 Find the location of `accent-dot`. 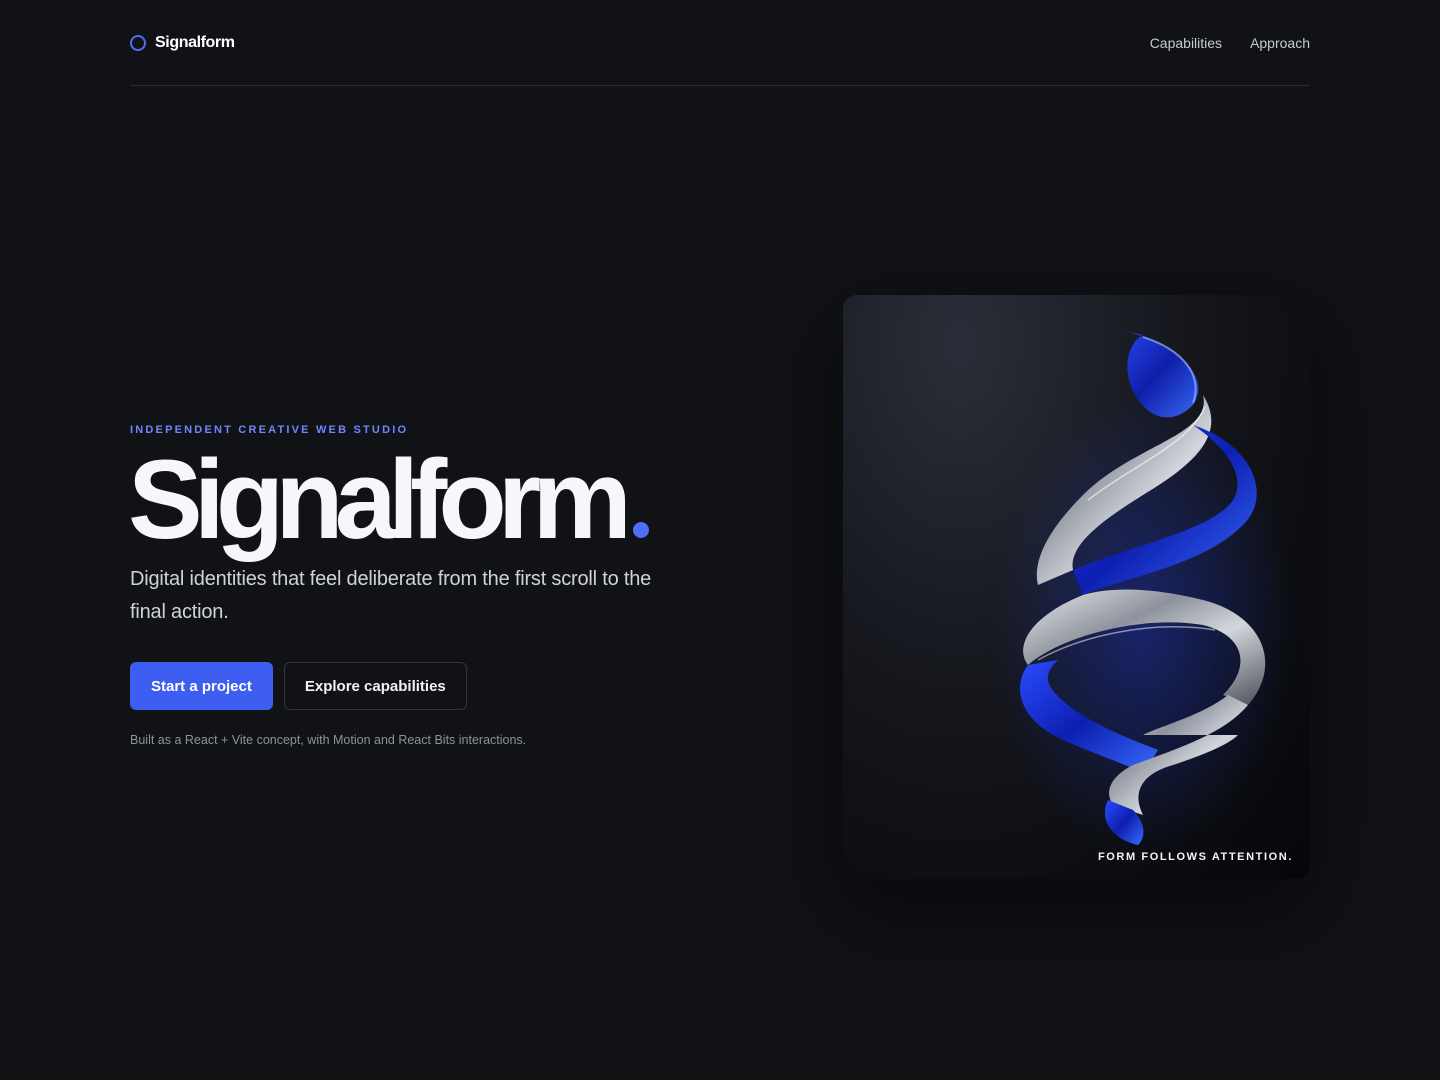

accent-dot is located at coordinates (640, 530).